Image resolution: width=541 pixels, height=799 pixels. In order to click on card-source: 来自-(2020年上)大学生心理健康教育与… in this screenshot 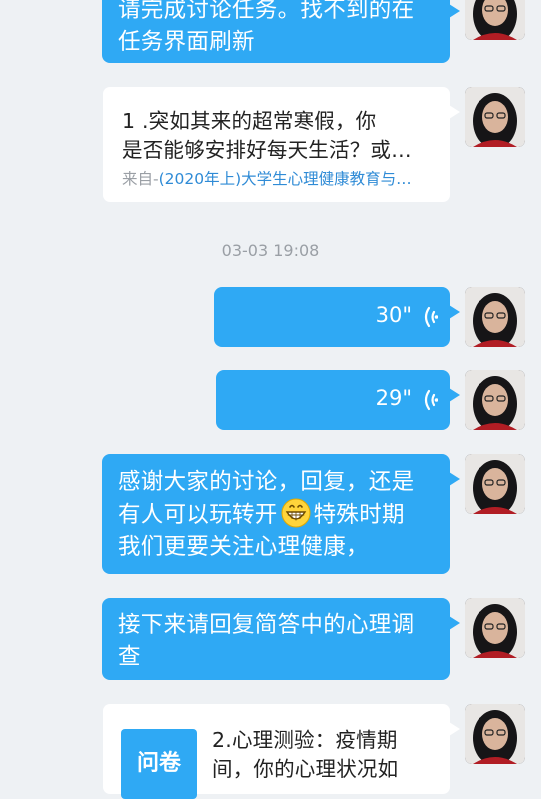, I will do `click(277, 179)`.